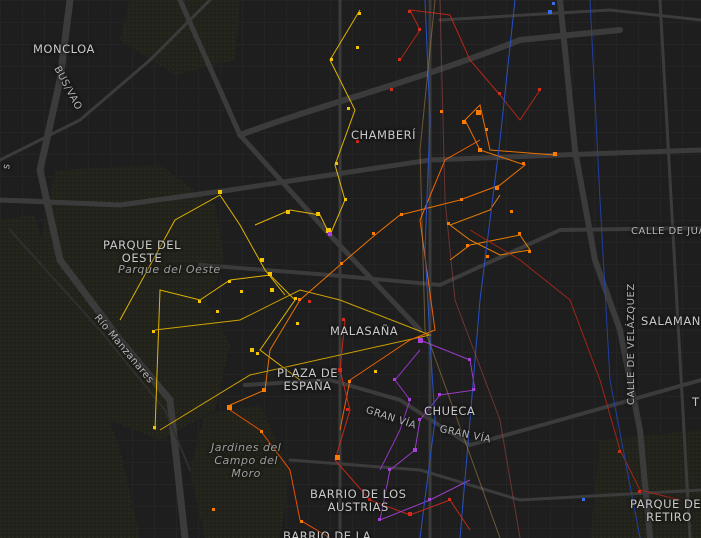  Describe the element at coordinates (142, 252) in the screenshot. I see `label-parque-del-oeste: PARQUE DEL OESTE` at that location.